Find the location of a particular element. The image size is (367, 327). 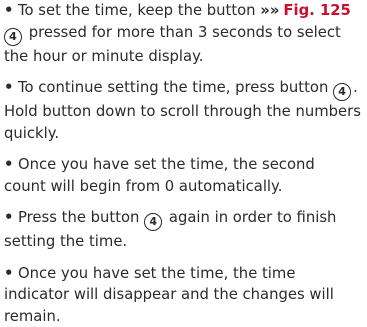

figure-reference-link: Fig. 125 is located at coordinates (316, 10).